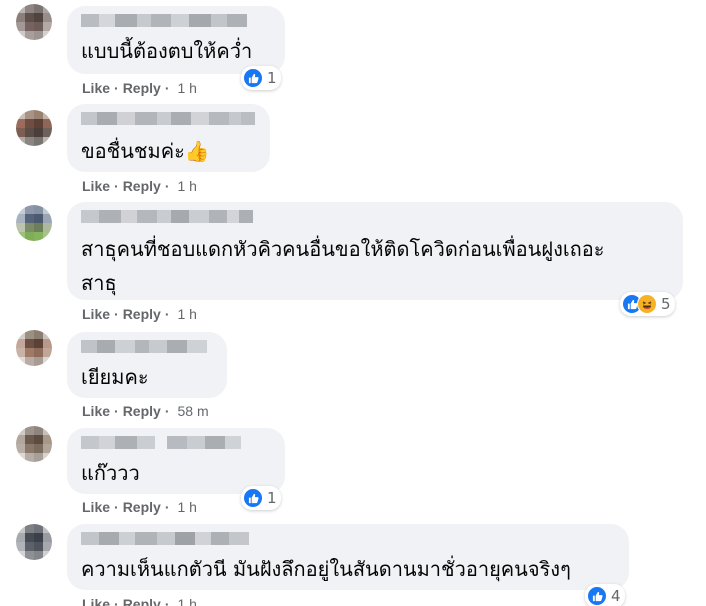 Image resolution: width=706 pixels, height=606 pixels. I want to click on reaction-summary: 4, so click(605, 595).